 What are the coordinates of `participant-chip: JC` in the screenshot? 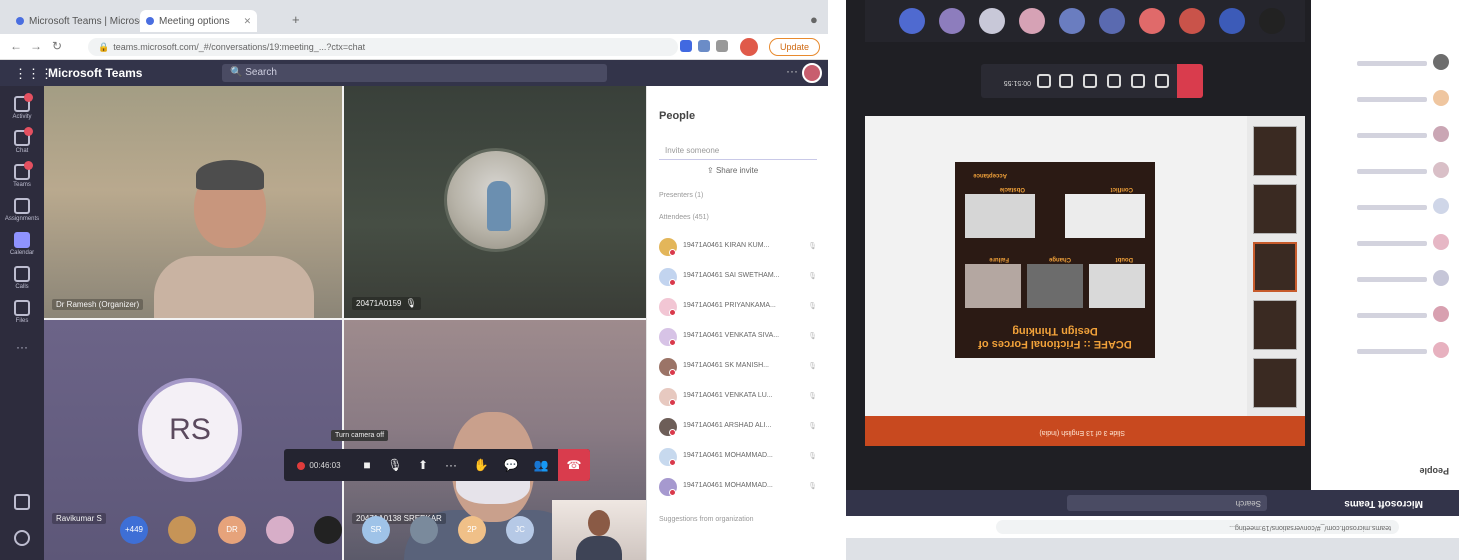 It's located at (520, 530).